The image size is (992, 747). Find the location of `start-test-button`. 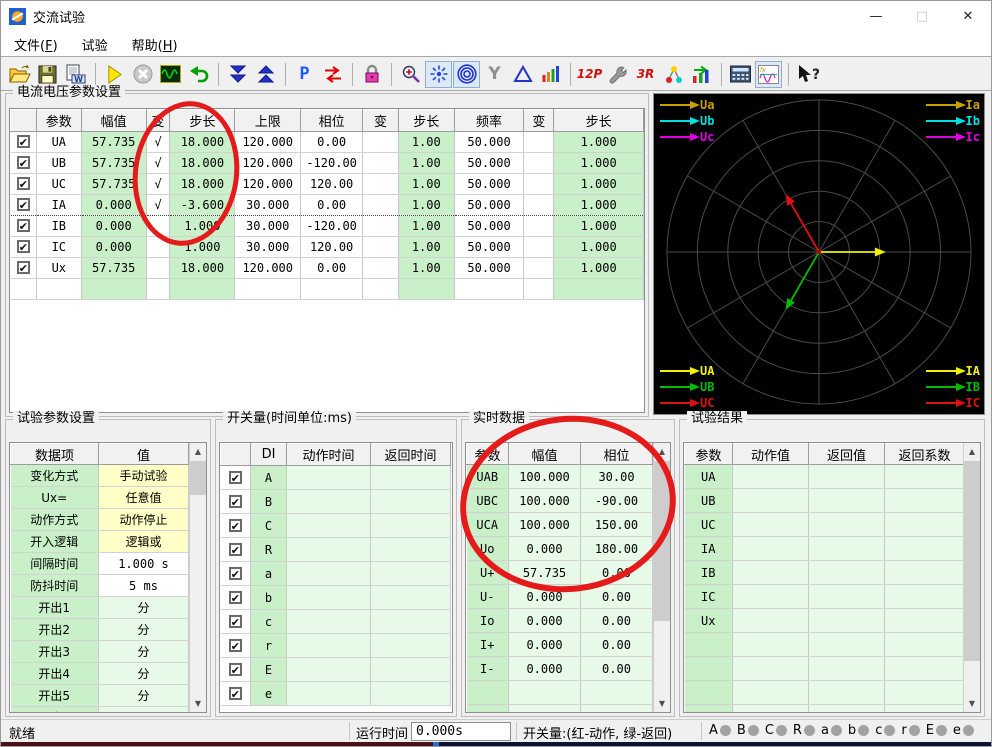

start-test-button is located at coordinates (114, 74).